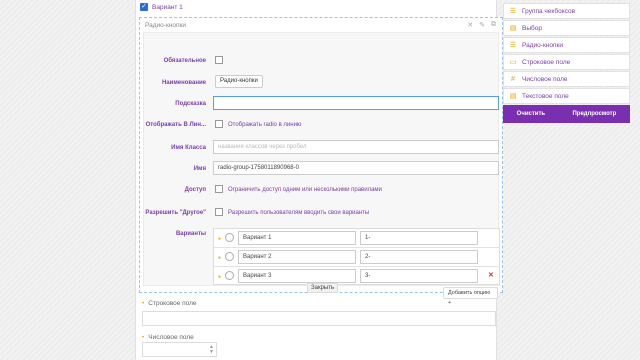 The height and width of the screenshot is (360, 640). I want to click on inline-text: Отображать radio в линию, so click(265, 125).